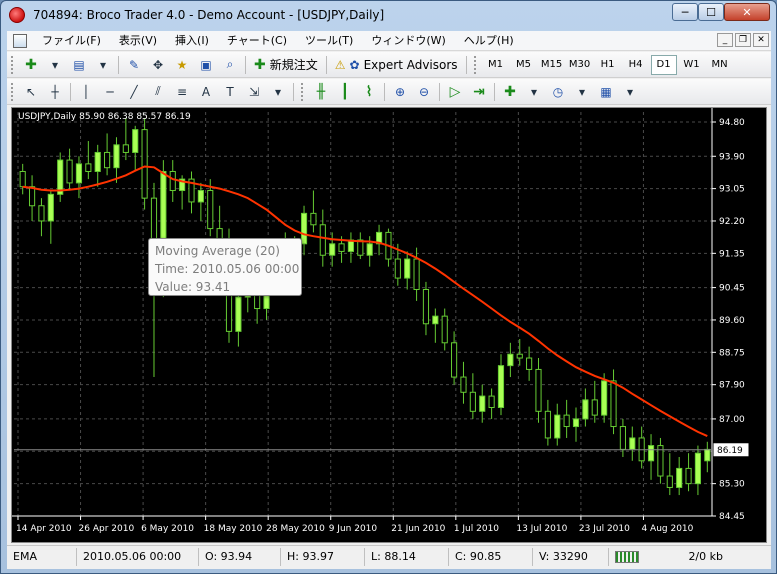  I want to click on crosshair-move-icon: ✥, so click(158, 65).